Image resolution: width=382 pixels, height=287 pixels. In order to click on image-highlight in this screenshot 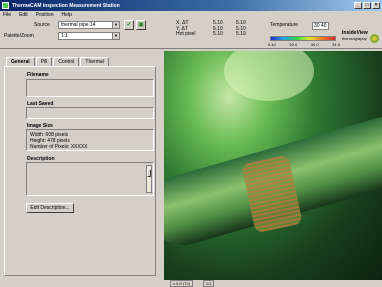, I will do `click(269, 76)`.